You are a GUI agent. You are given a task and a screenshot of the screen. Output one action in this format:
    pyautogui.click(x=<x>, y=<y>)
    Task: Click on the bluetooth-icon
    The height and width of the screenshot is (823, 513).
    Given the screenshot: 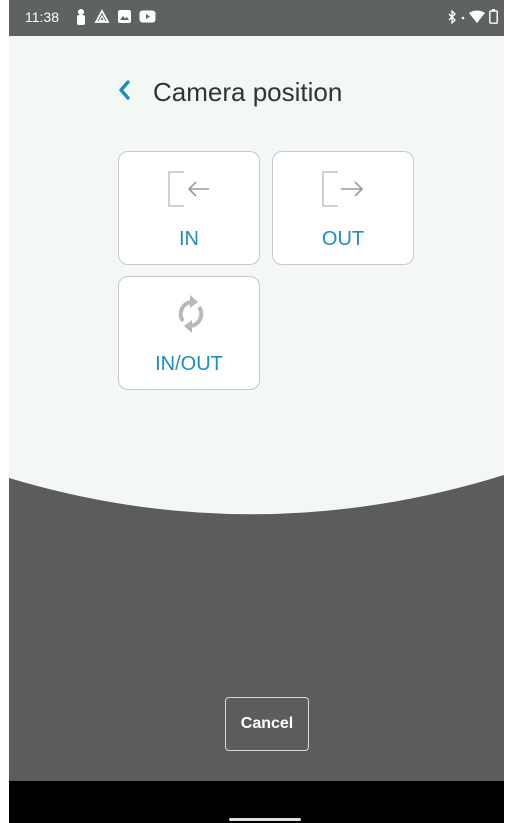 What is the action you would take?
    pyautogui.click(x=452, y=17)
    